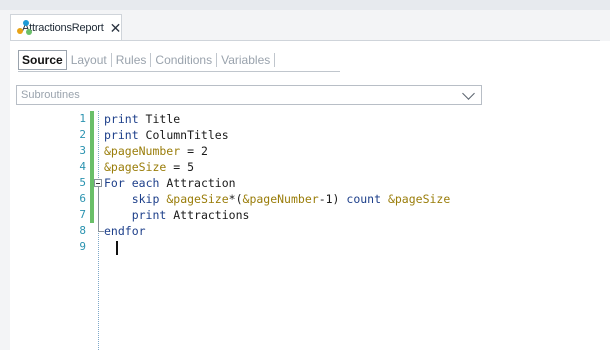 Image resolution: width=610 pixels, height=350 pixels. I want to click on fold-guide, so click(98, 209).